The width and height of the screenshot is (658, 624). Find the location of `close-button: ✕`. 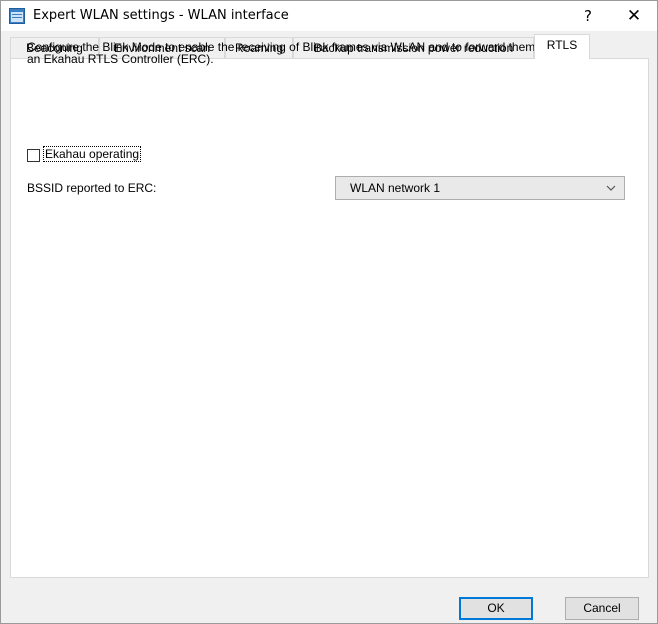

close-button: ✕ is located at coordinates (634, 16).